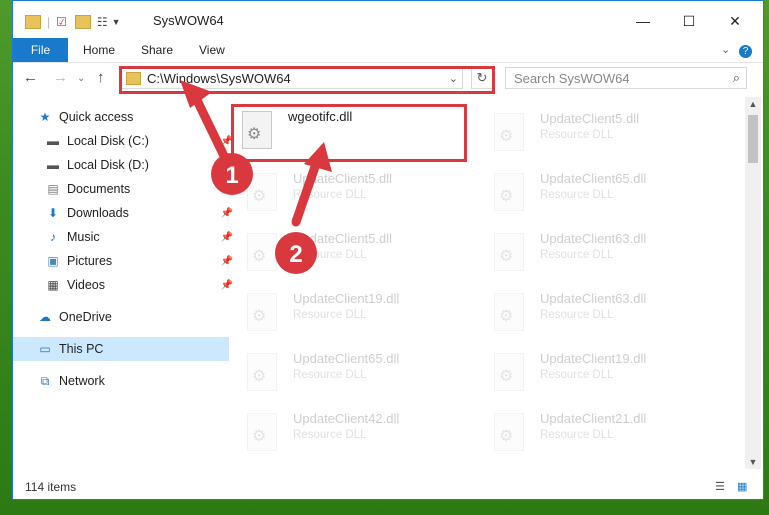 Image resolution: width=769 pixels, height=515 pixels. What do you see at coordinates (121, 349) in the screenshot?
I see `sidebar-item-this-pc: ▭ This PC` at bounding box center [121, 349].